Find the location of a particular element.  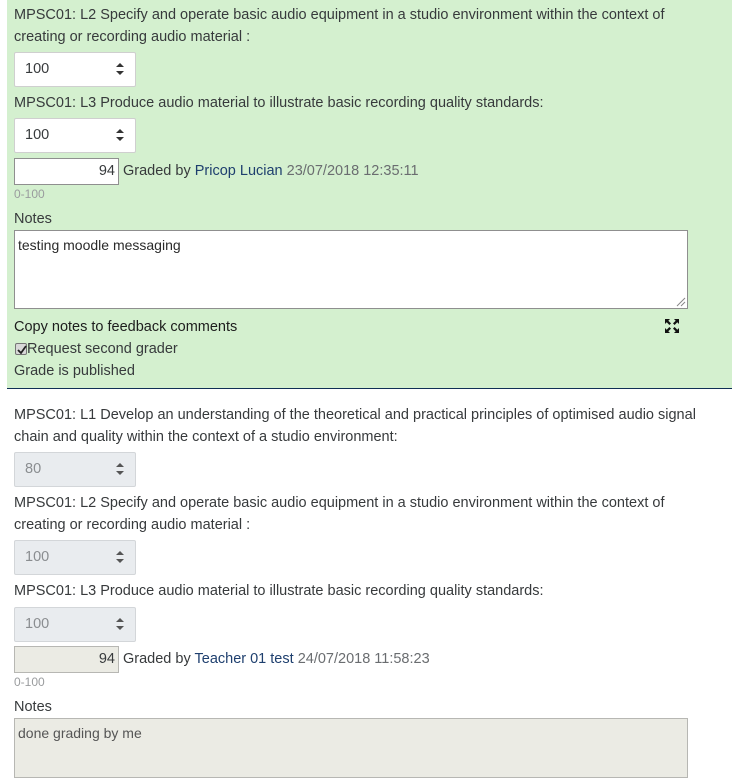

copy-notes-link: Copy notes to feedback comments is located at coordinates (125, 327).